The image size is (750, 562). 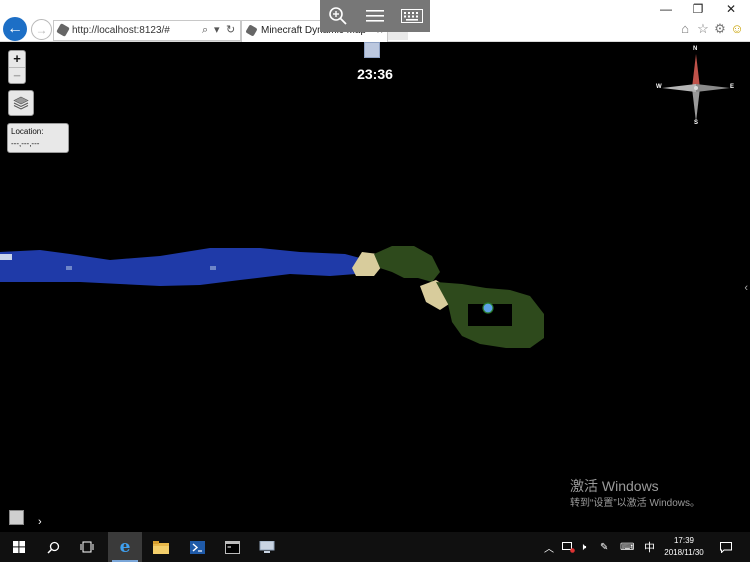 What do you see at coordinates (230, 30) in the screenshot?
I see `refresh-icon: ↻` at bounding box center [230, 30].